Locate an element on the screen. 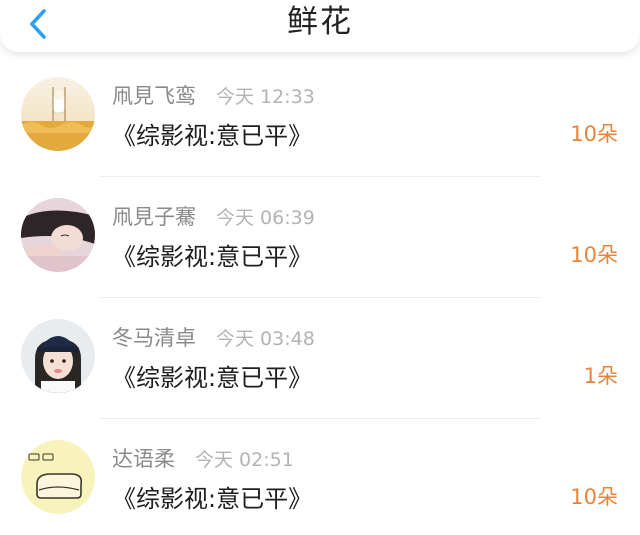 This screenshot has height=535, width=640. meta-row: 凧見子騫 今天 06:39 is located at coordinates (213, 216).